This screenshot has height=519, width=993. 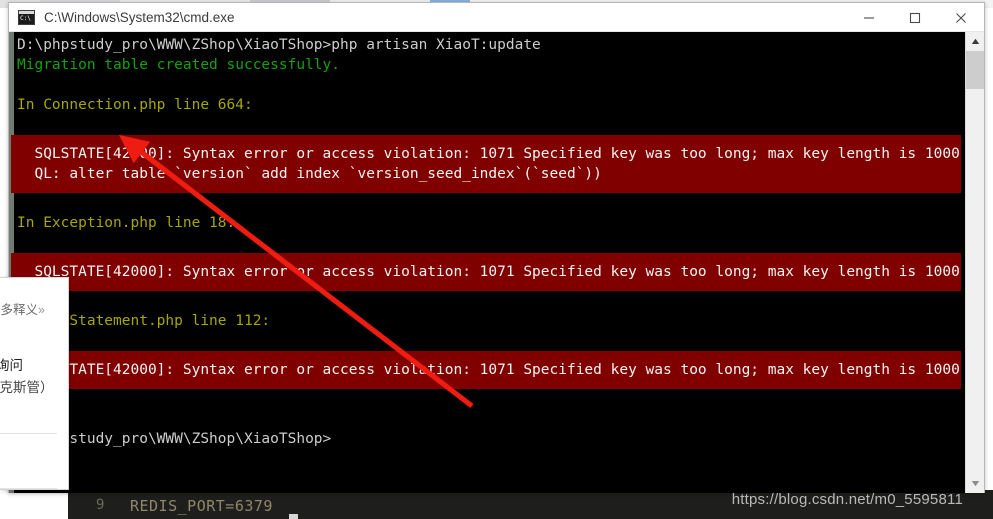 I want to click on window-controls, so click(x=915, y=17).